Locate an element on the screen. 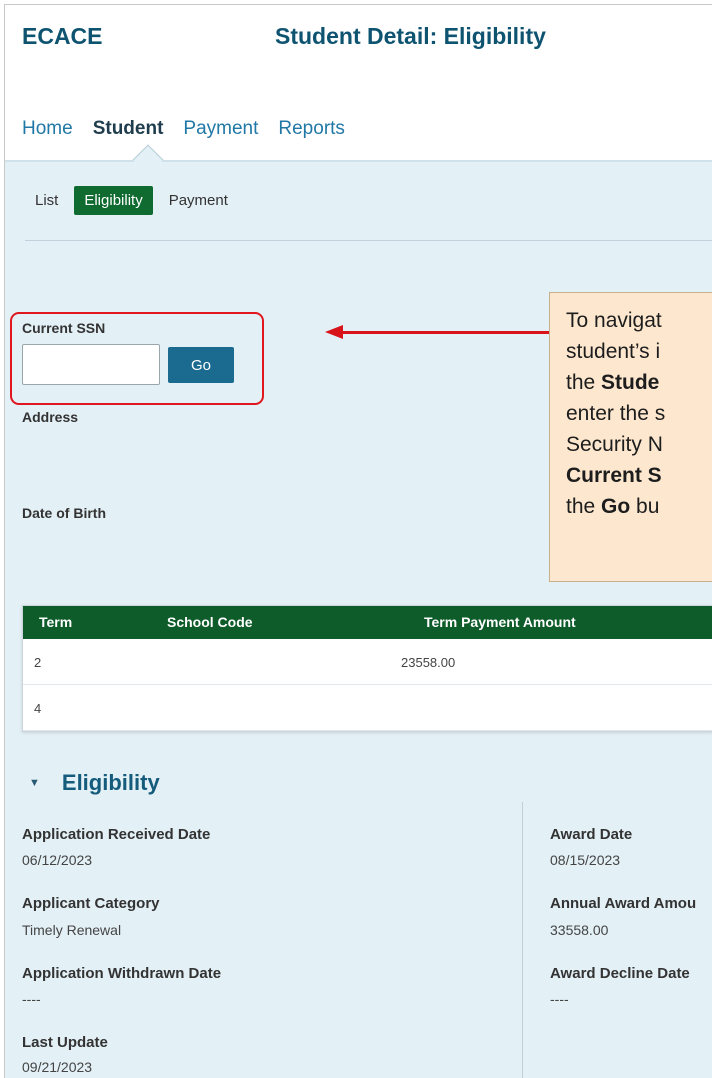 The image size is (712, 1078). col-term-payment-amount: Term Payment Amount is located at coordinates (500, 622).